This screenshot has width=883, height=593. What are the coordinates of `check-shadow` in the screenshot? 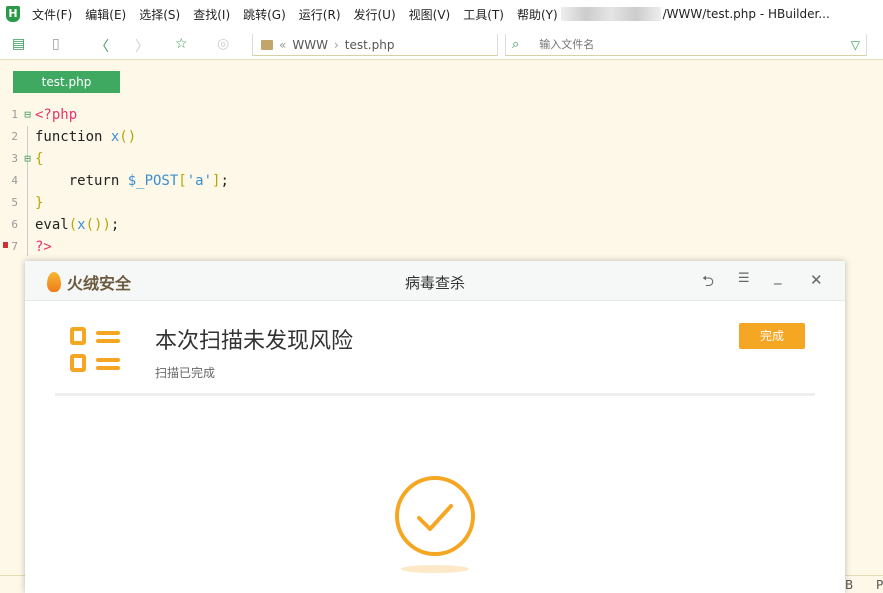 It's located at (435, 569).